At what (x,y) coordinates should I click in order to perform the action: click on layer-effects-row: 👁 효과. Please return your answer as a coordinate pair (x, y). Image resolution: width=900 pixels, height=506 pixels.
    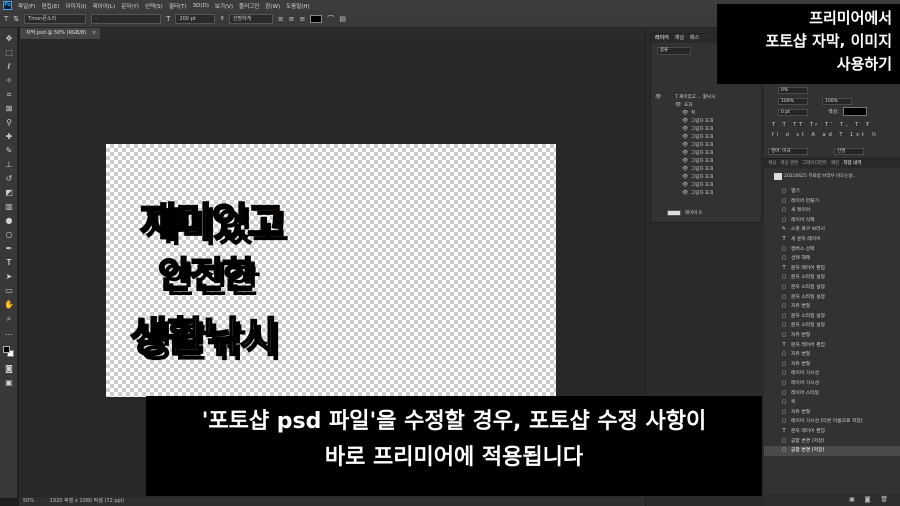
    Looking at the image, I should click on (707, 105).